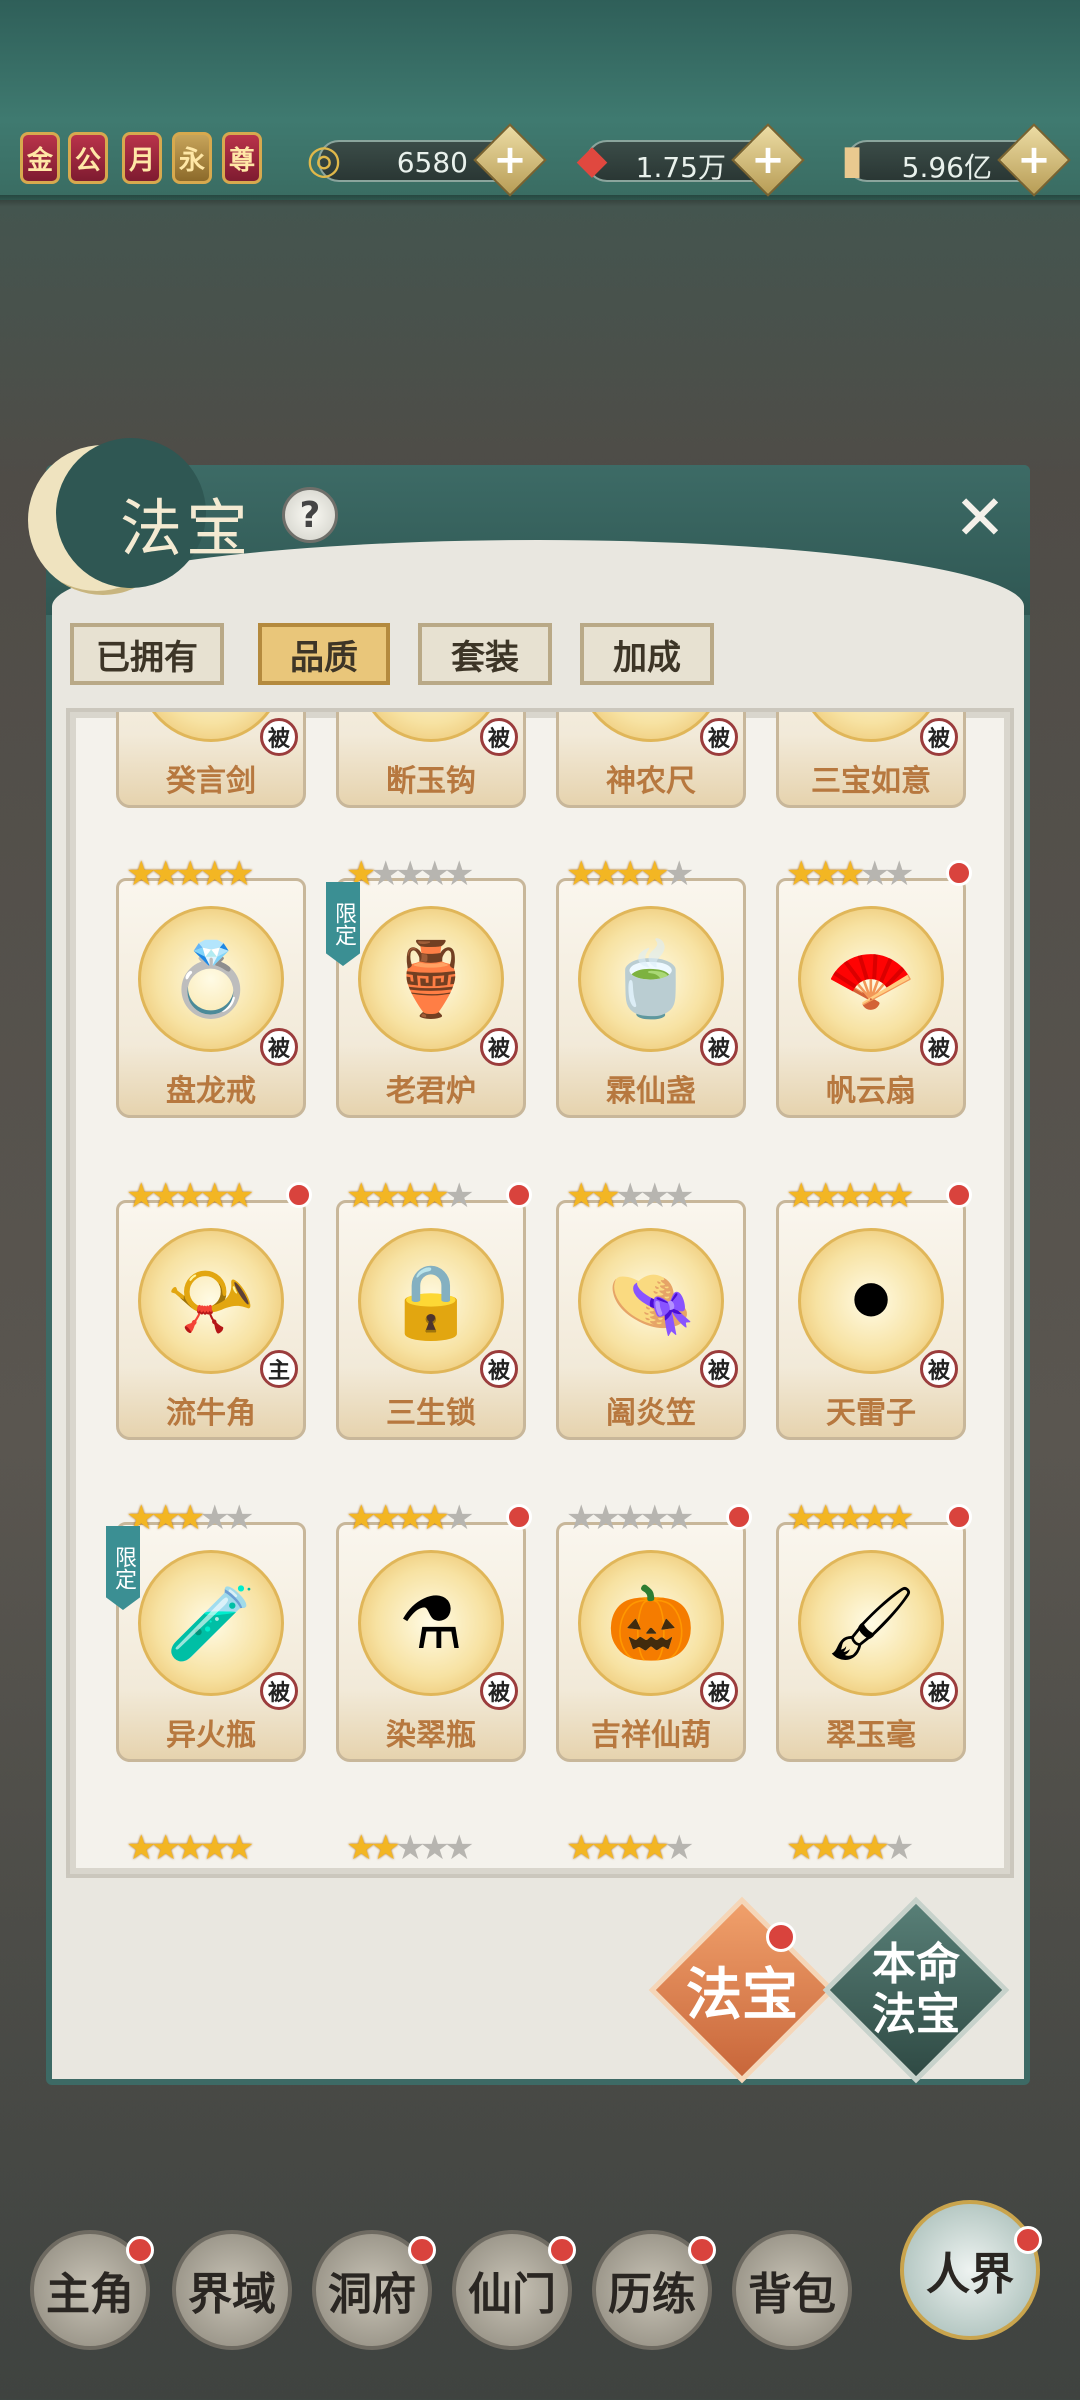 The height and width of the screenshot is (2400, 1080). I want to click on vip-badge-zun: 尊, so click(242, 158).